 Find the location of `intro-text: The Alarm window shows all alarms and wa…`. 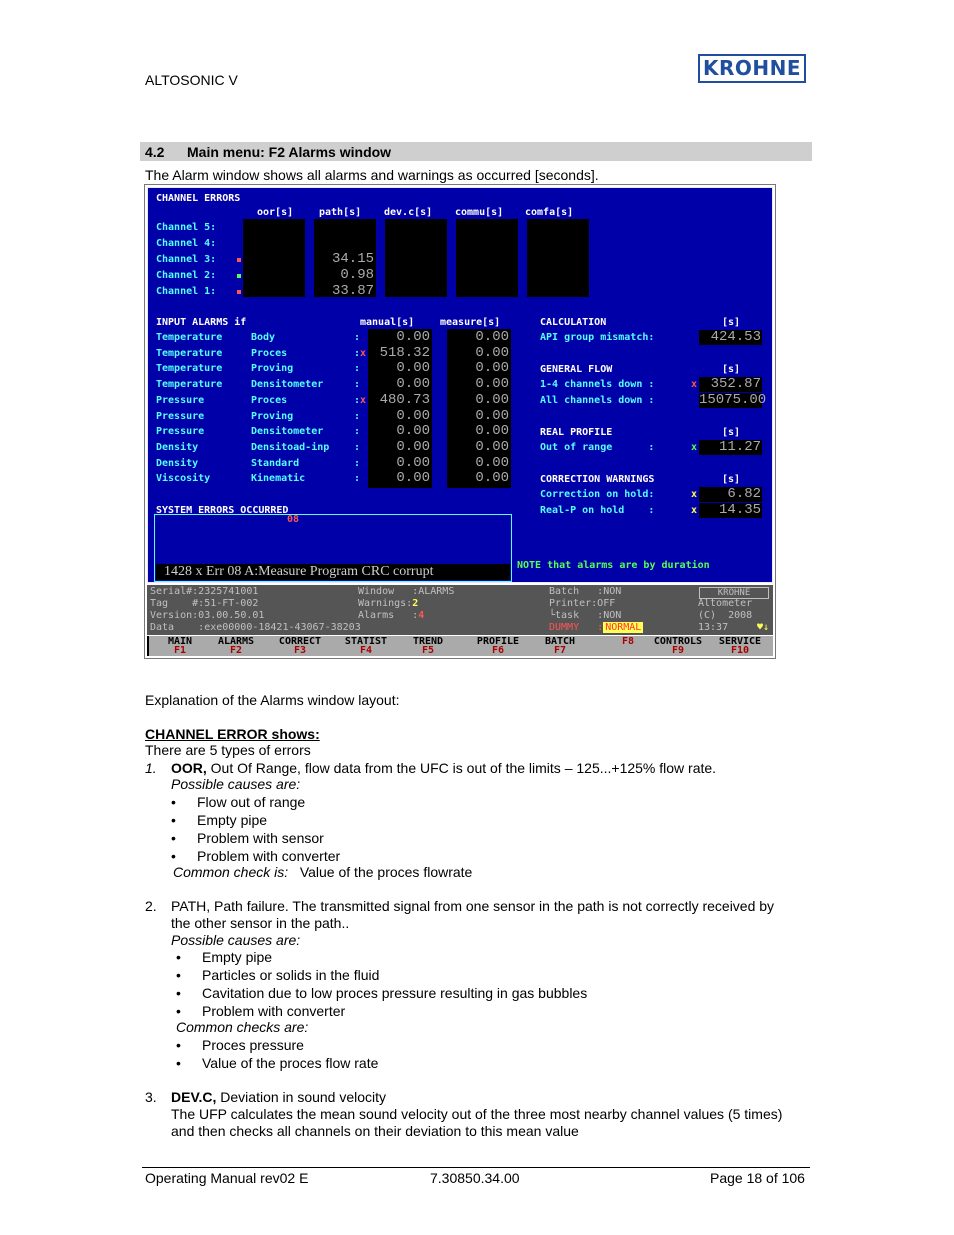

intro-text: The Alarm window shows all alarms and wa… is located at coordinates (372, 175).